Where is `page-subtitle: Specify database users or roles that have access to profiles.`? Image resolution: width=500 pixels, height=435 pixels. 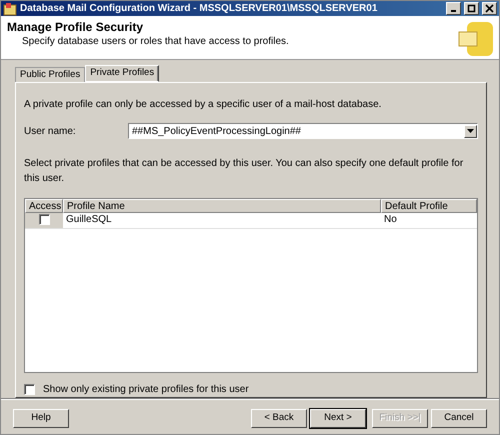
page-subtitle: Specify database users or roles that have access to profiles. is located at coordinates (155, 42).